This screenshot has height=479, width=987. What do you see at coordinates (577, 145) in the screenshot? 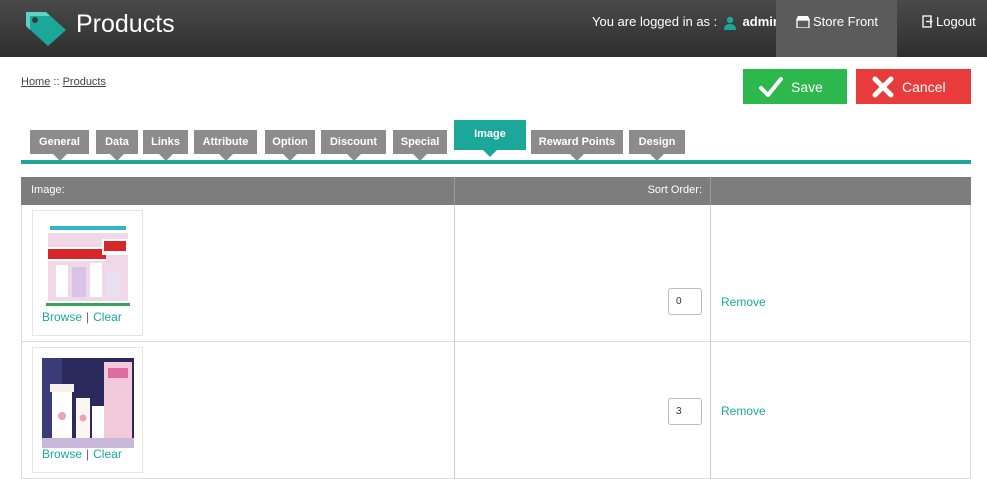
I see `tab-reward-points: Reward Points` at bounding box center [577, 145].